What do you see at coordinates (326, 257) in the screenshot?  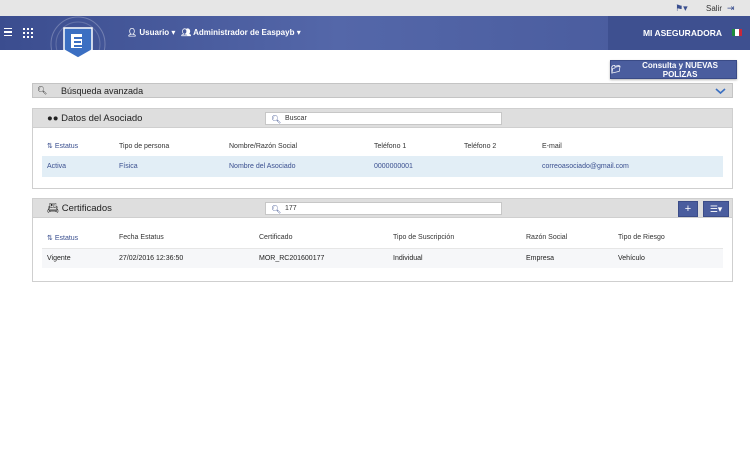 I see `cell-certificado: MOR_RC201600177` at bounding box center [326, 257].